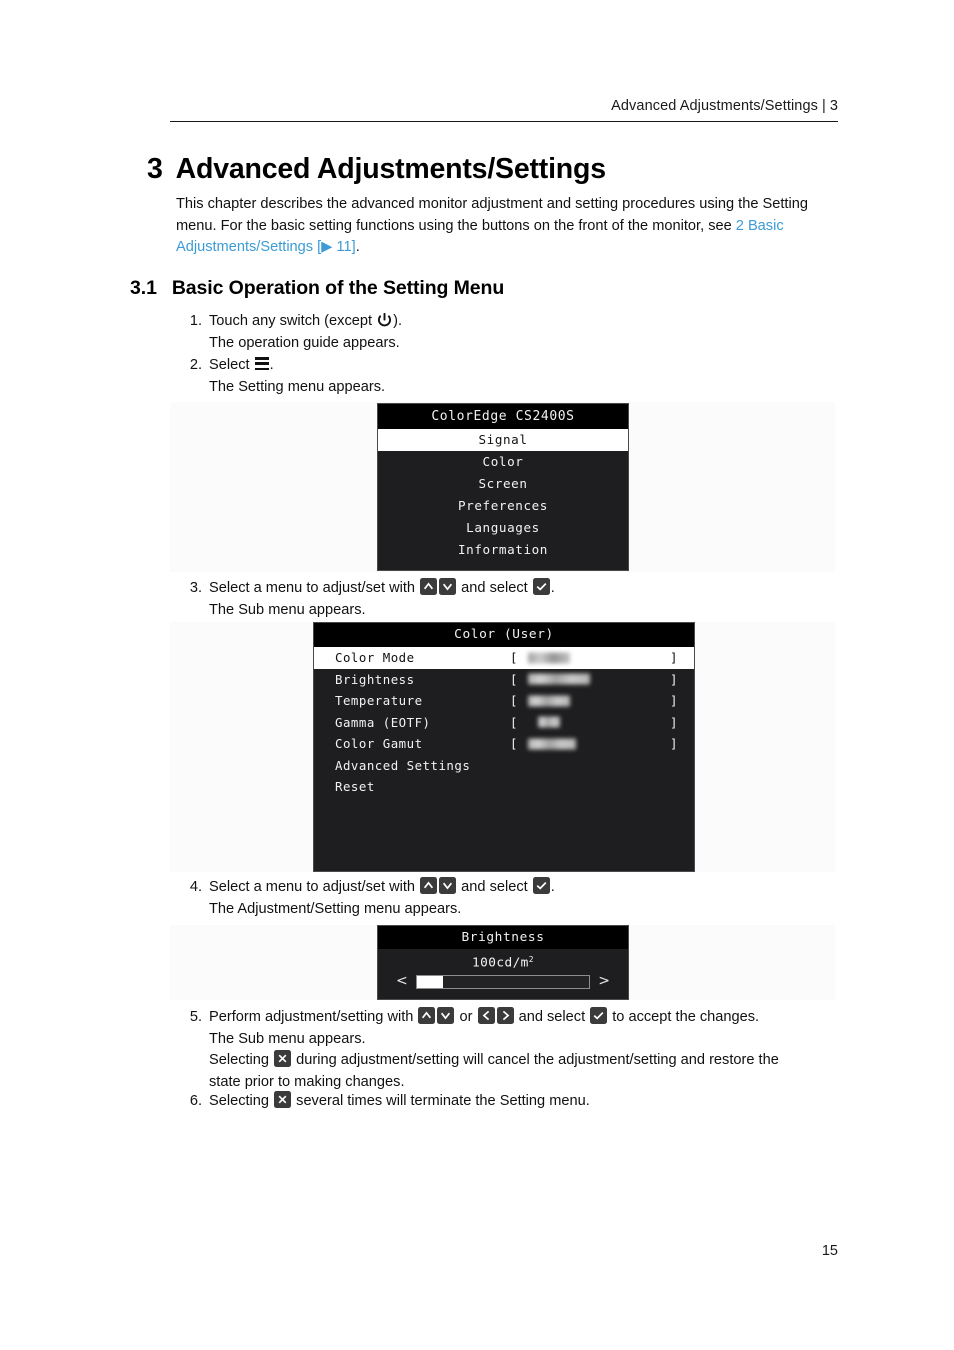 This screenshot has height=1350, width=954. Describe the element at coordinates (531, 959) in the screenshot. I see `osd-brightness-value-superscript: 2` at that location.